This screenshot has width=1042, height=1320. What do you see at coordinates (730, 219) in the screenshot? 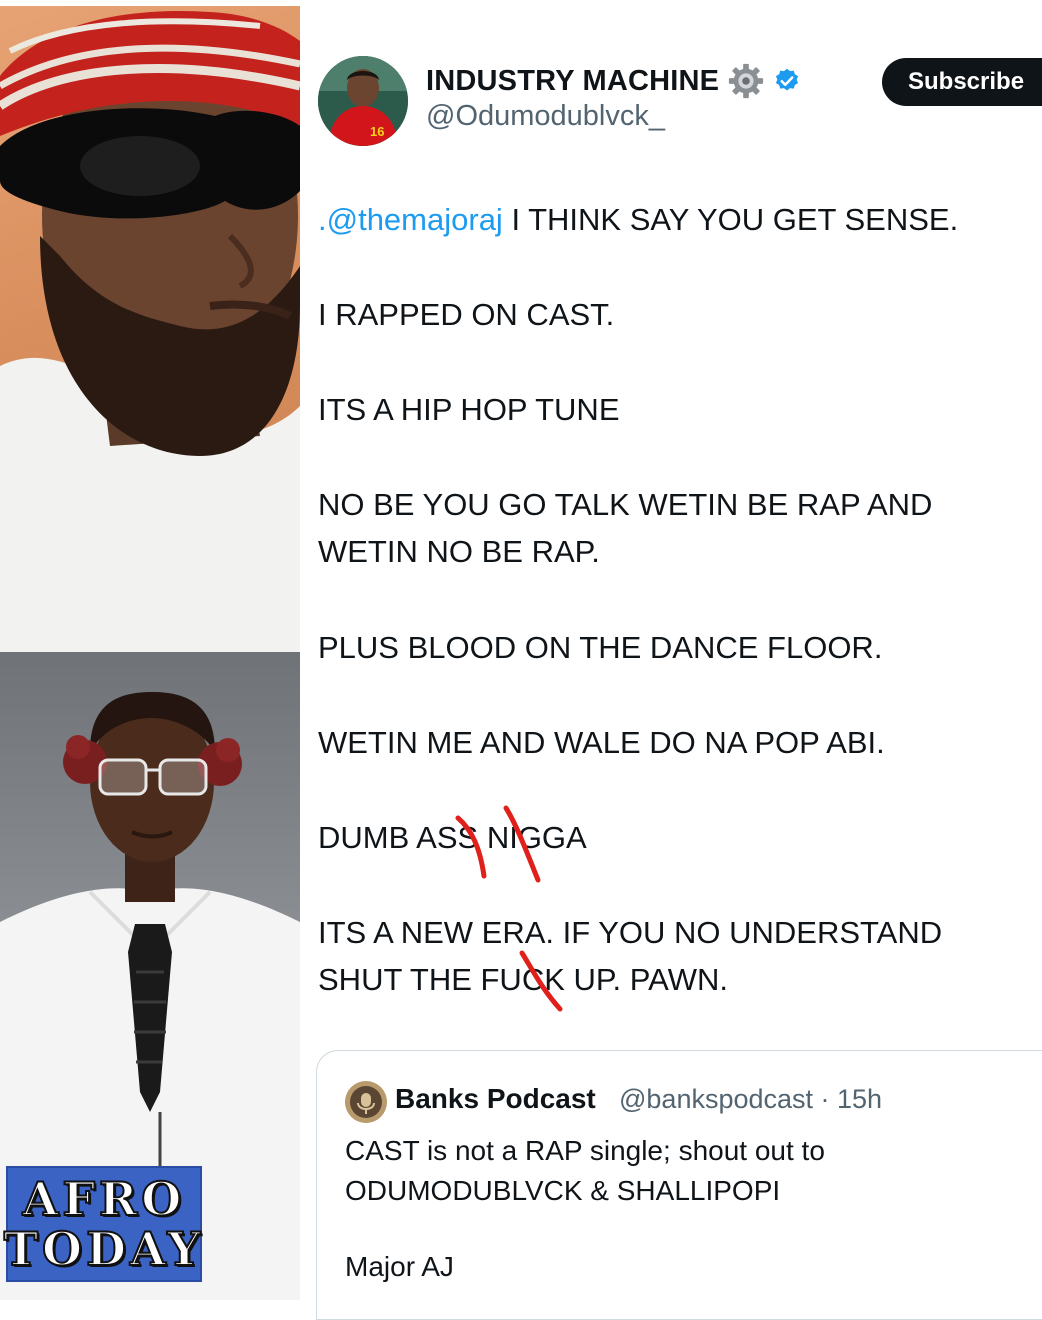
I see `tweet-line-1-text: I THINK SAY YOU GET SENSE.` at bounding box center [730, 219].